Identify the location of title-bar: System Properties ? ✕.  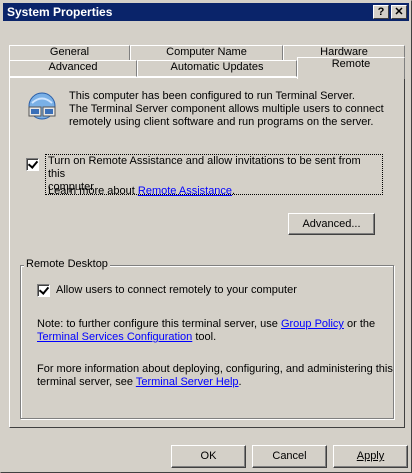
(206, 12).